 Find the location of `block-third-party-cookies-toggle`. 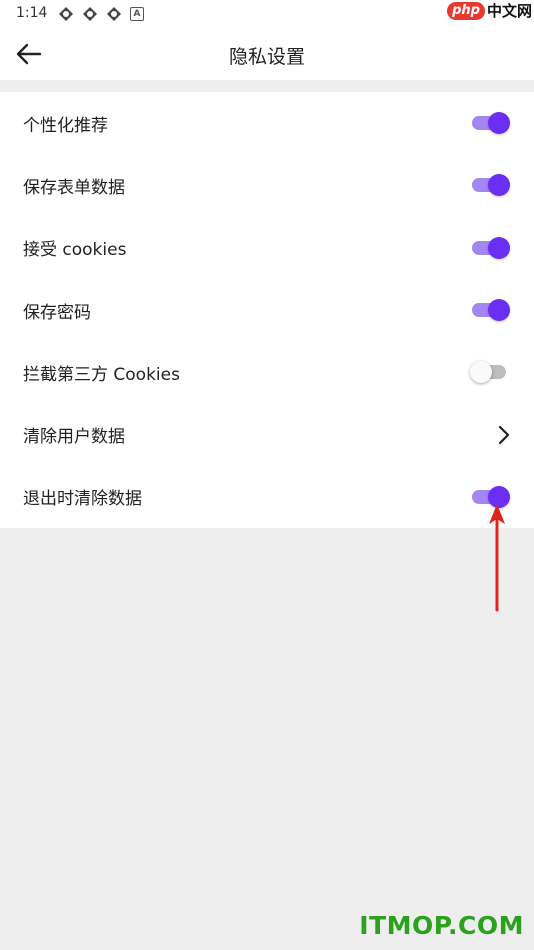

block-third-party-cookies-toggle is located at coordinates (489, 372).